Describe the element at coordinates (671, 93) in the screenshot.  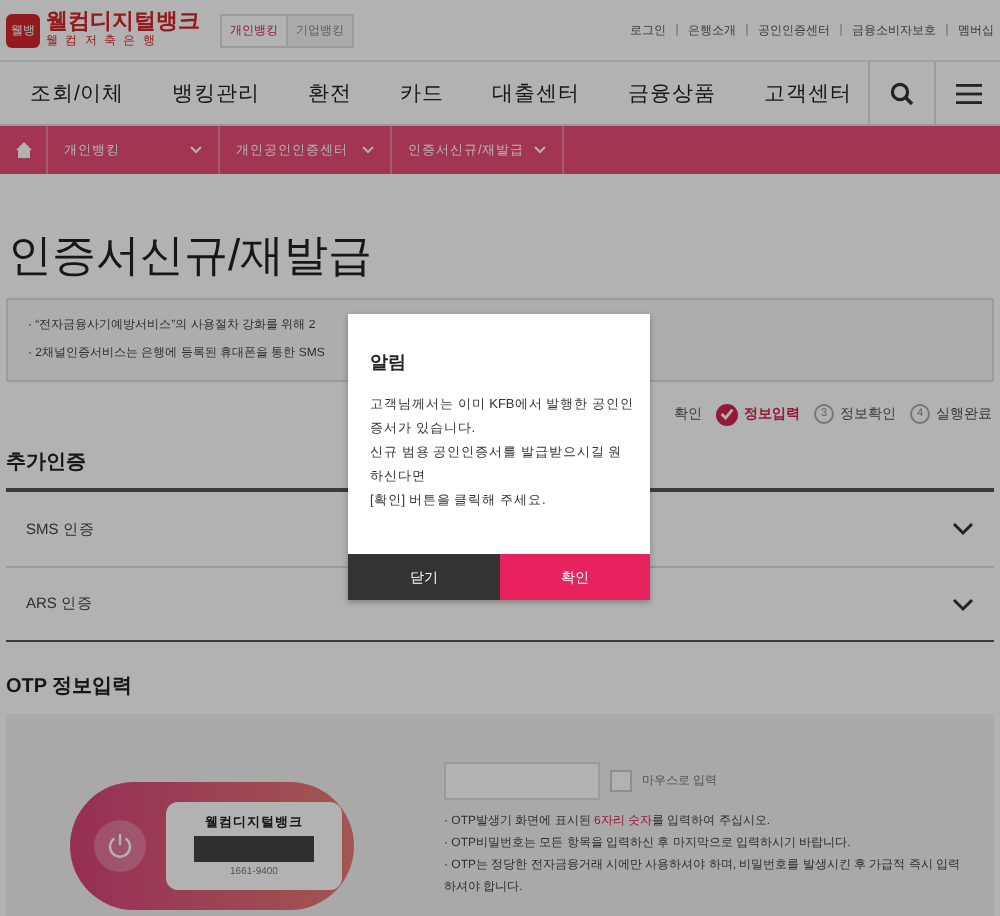
I see `nav-item: 금융상품` at that location.